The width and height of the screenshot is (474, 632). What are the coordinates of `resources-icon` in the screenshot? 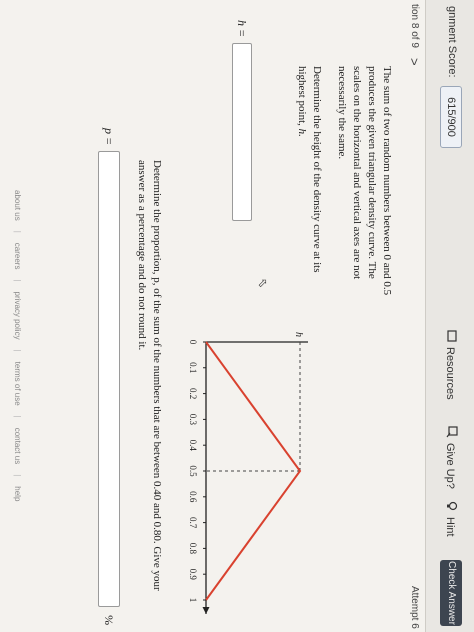 It's located at (450, 336).